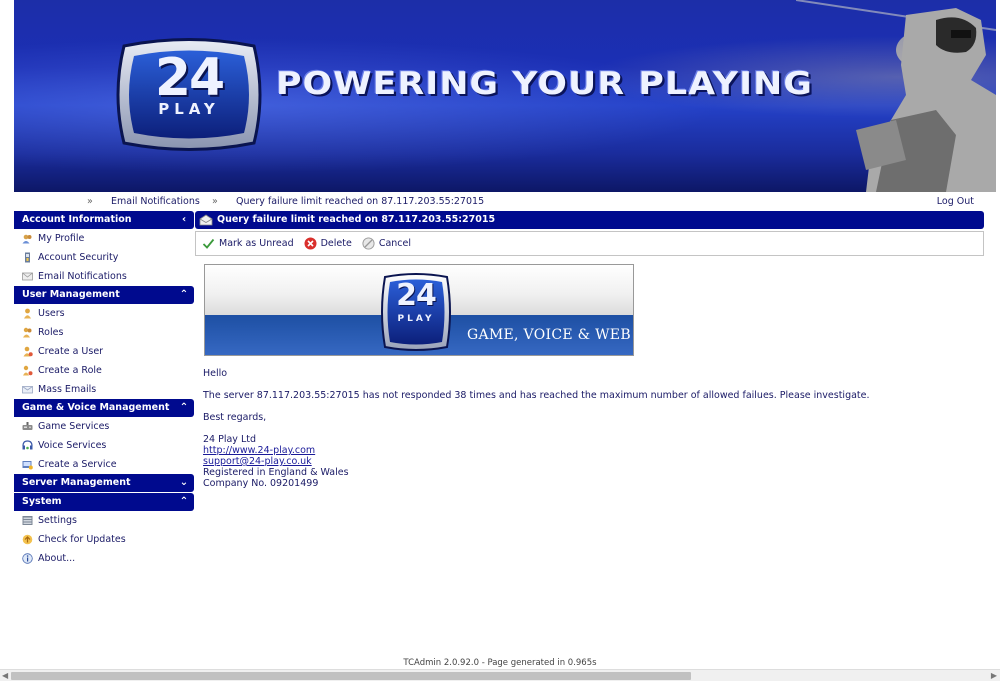 The image size is (1000, 683). I want to click on scroll-left-icon: ◀, so click(5, 675).